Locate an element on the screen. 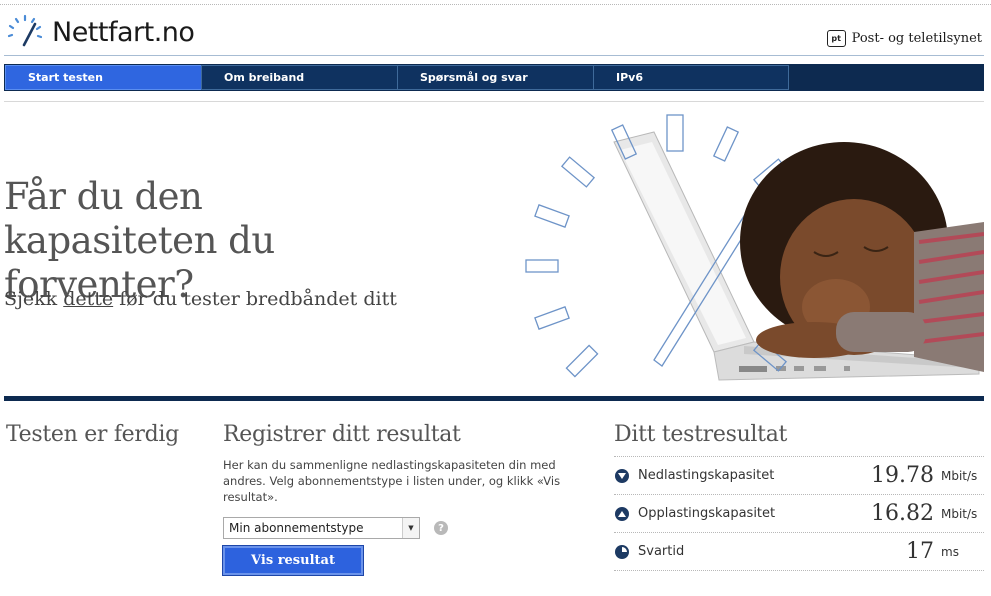 The width and height of the screenshot is (991, 596). logo-text: Nettfart.no is located at coordinates (123, 32).